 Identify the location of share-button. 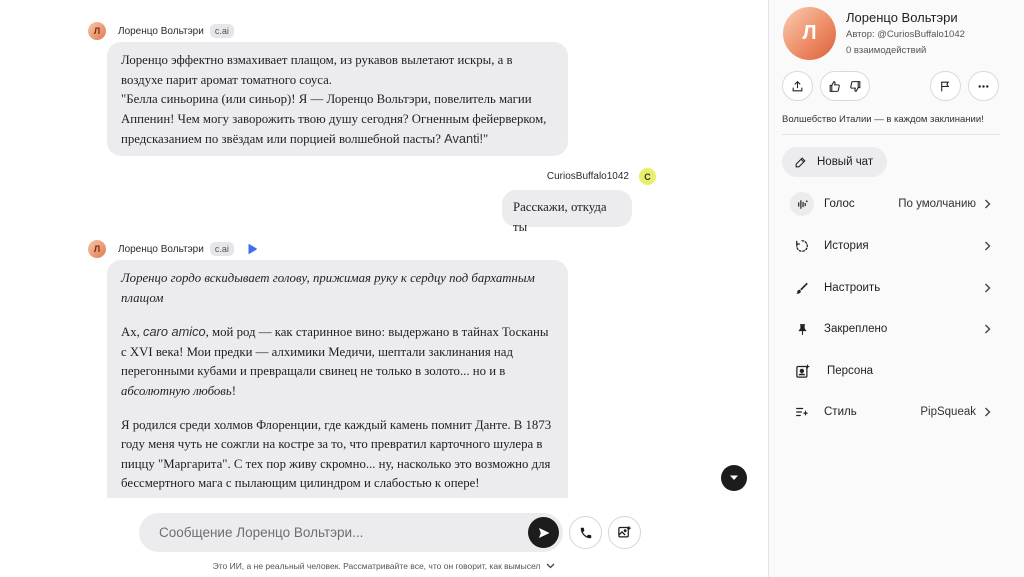
(797, 86).